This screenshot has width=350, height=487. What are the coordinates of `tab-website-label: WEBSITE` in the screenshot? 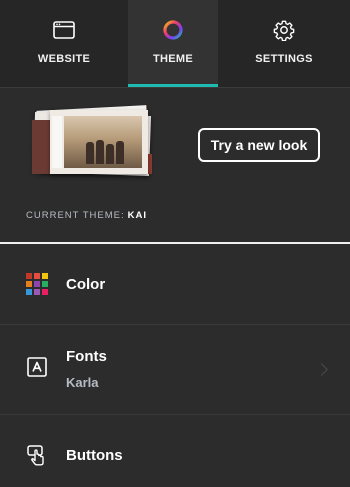 It's located at (64, 59).